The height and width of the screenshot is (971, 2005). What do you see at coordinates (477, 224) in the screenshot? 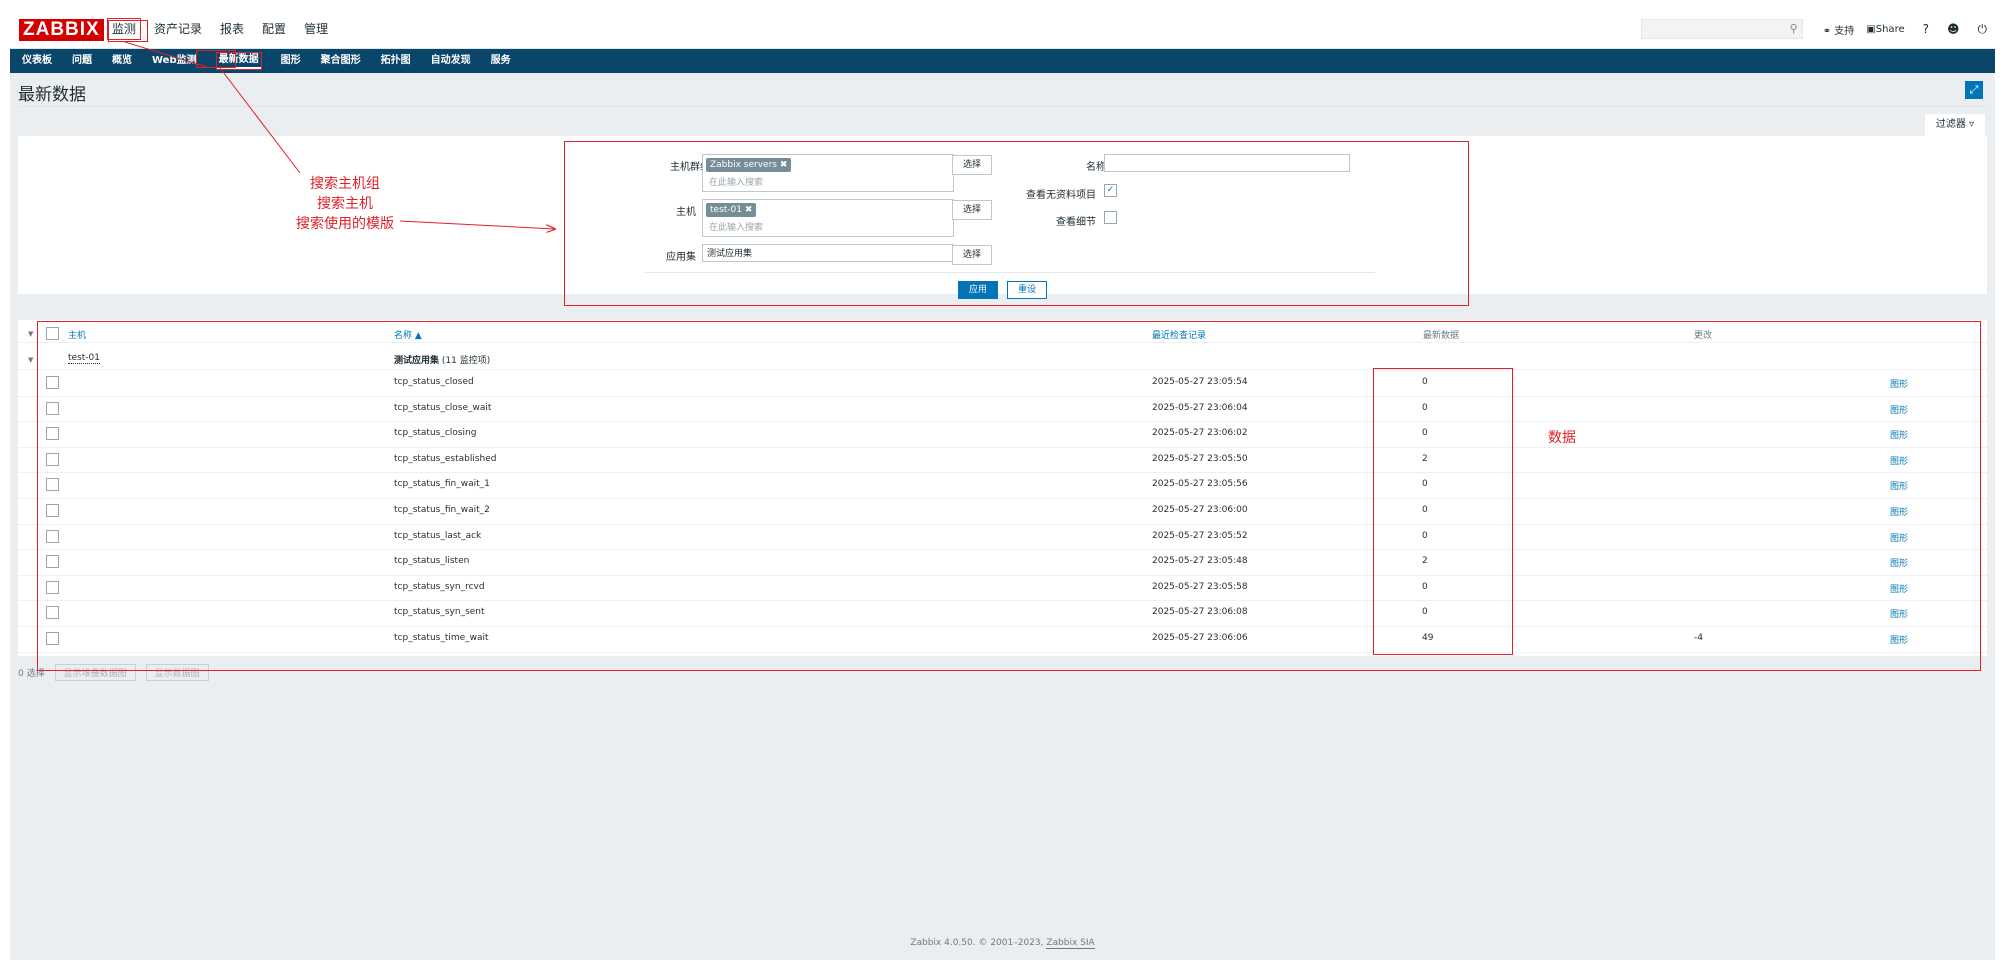
I see `arrow-note-to-filter` at bounding box center [477, 224].